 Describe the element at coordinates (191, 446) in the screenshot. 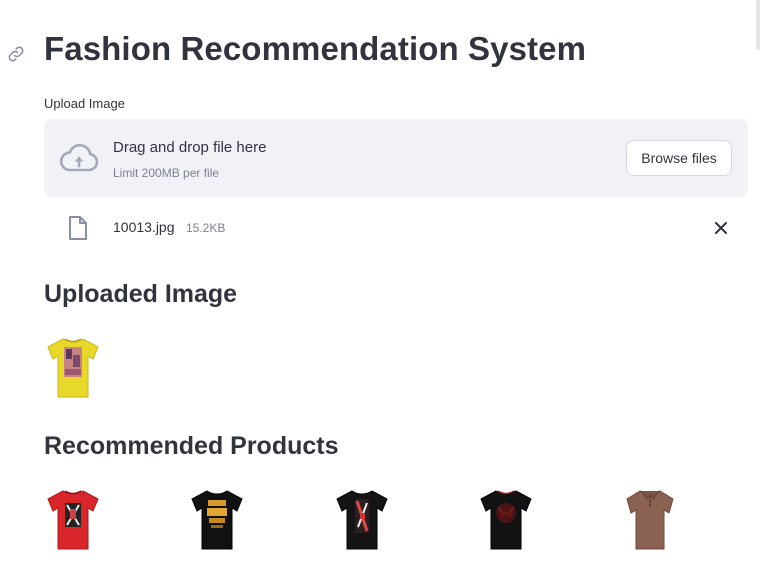

I see `recommended-products-heading: Recommended Products` at that location.